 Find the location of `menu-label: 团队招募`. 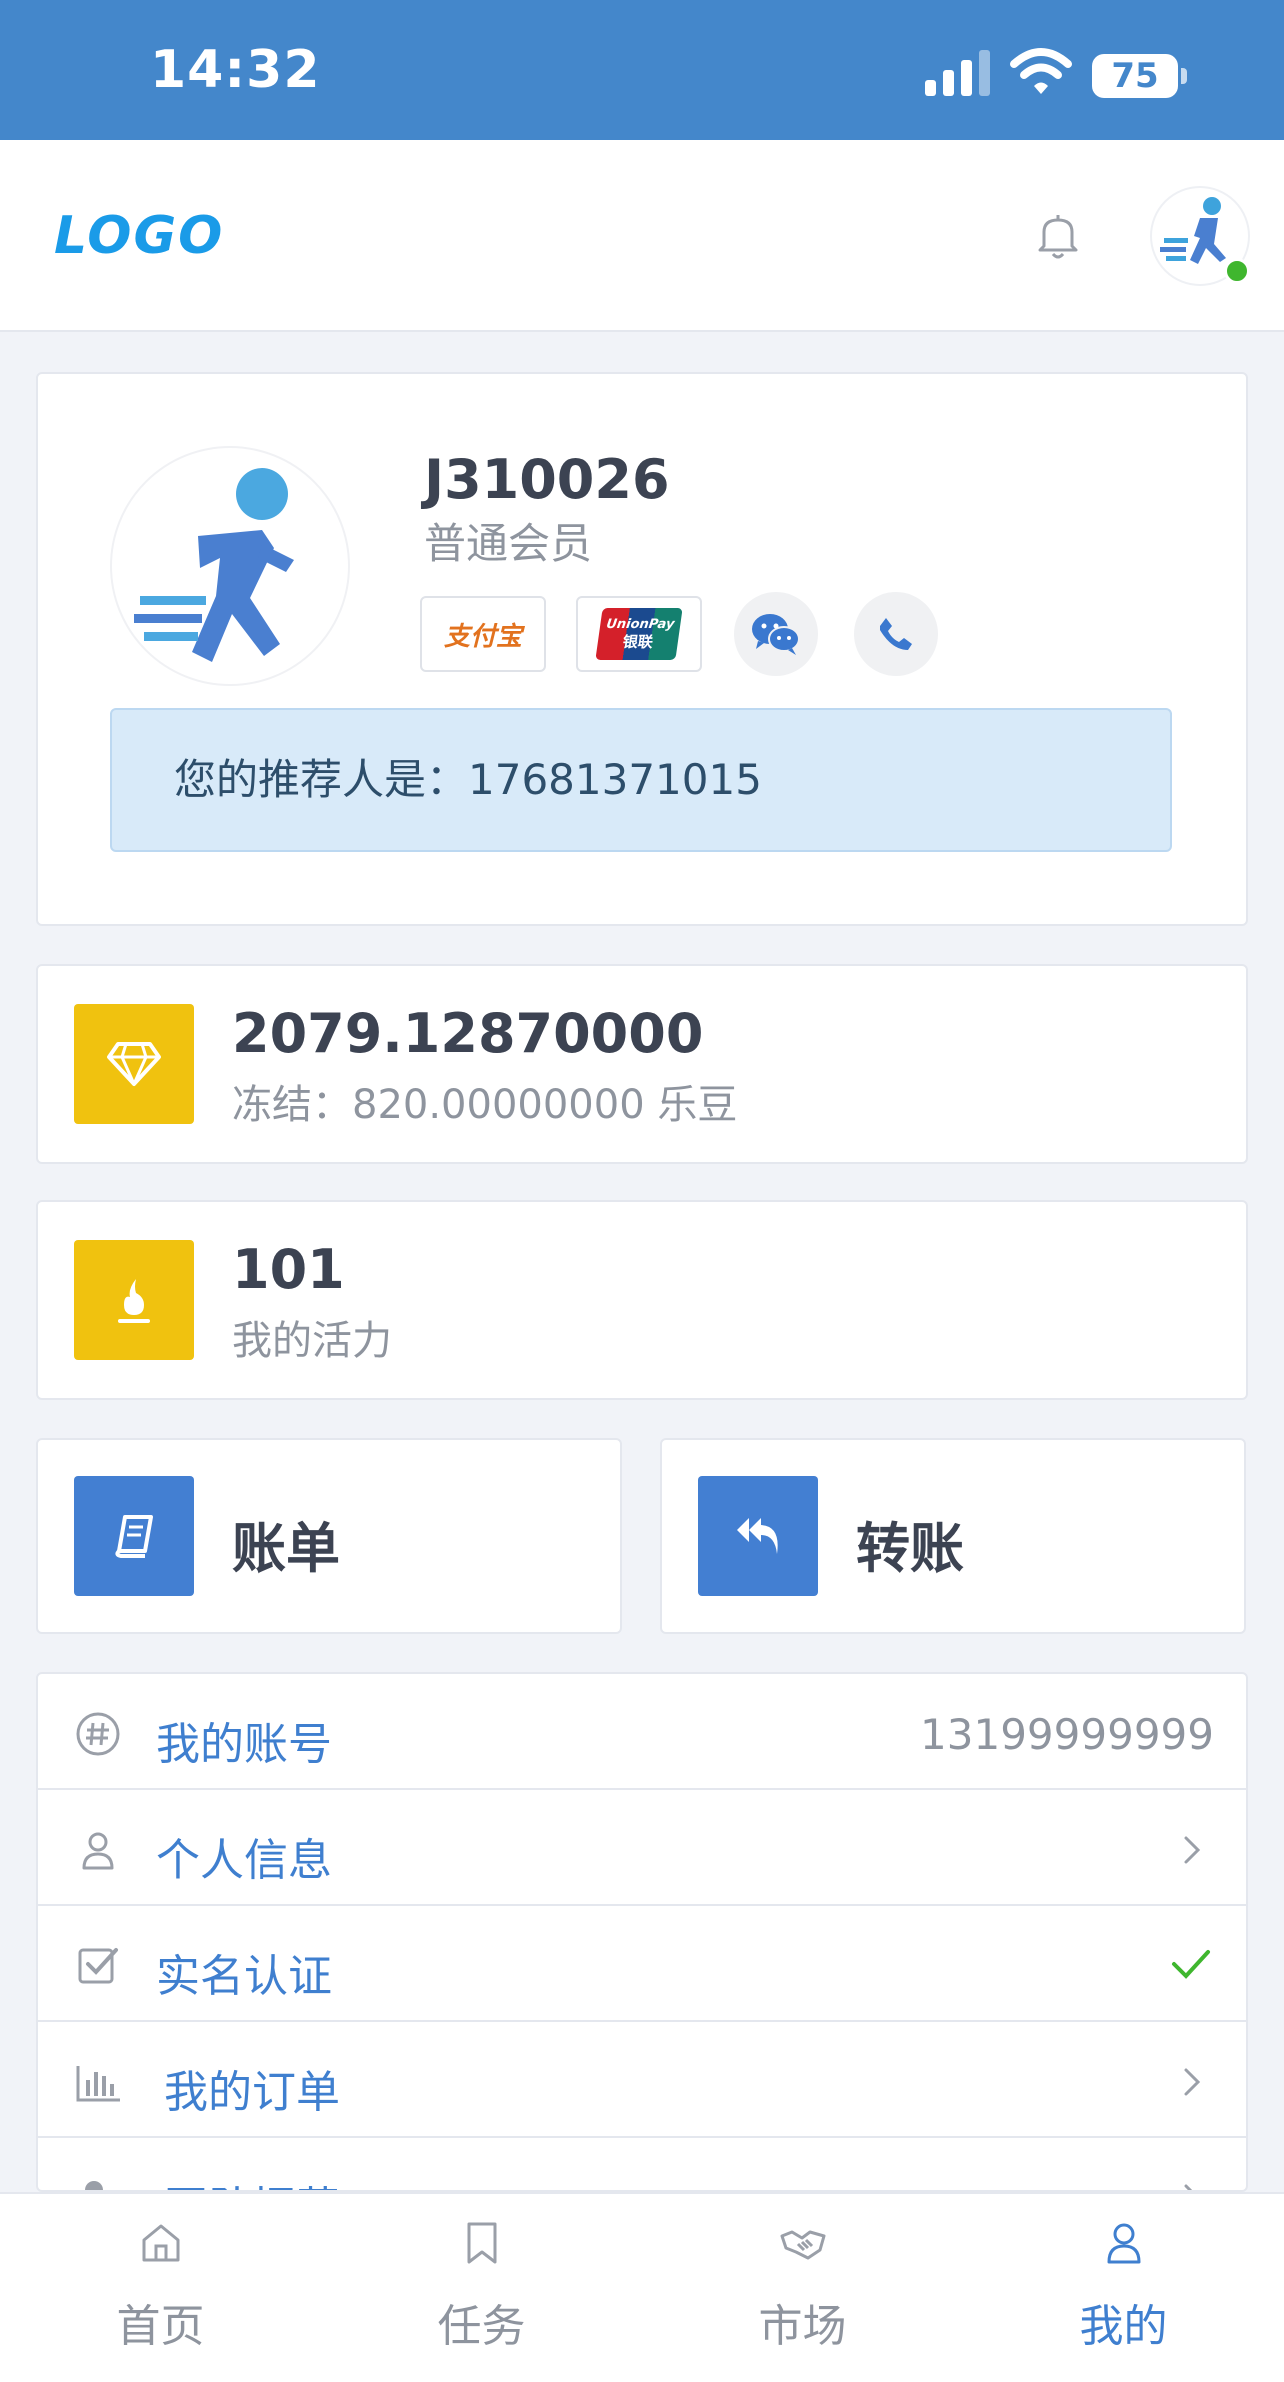

menu-label: 团队招募 is located at coordinates (252, 2181).